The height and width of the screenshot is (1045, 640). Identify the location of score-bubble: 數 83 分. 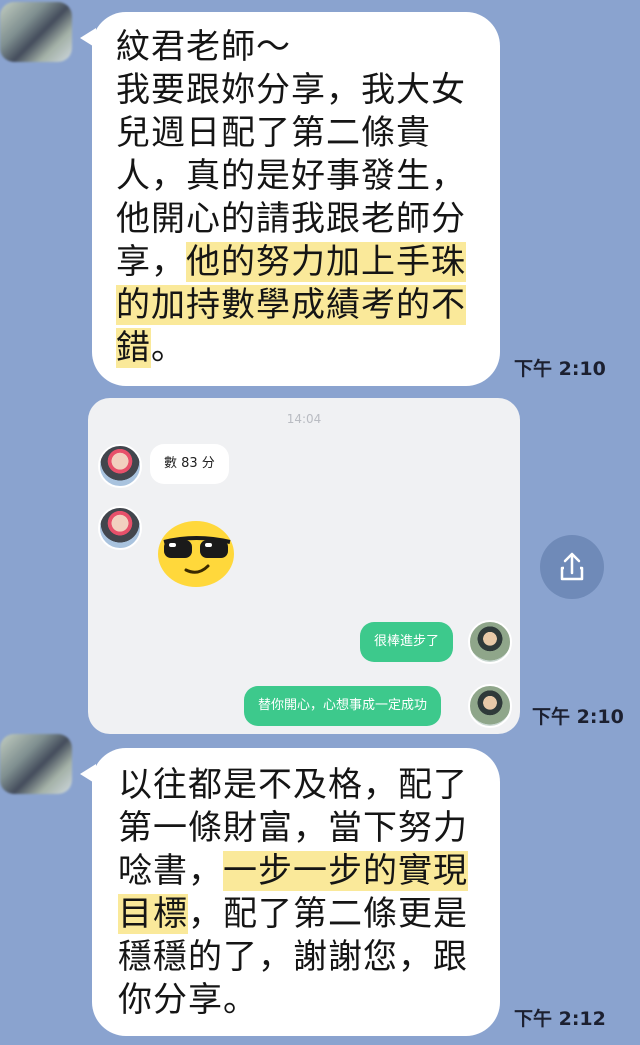
(189, 464).